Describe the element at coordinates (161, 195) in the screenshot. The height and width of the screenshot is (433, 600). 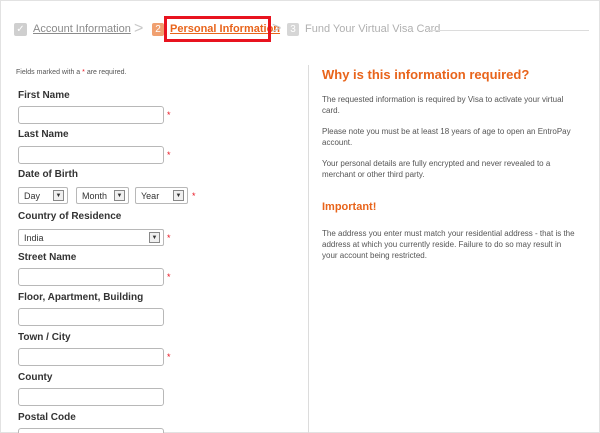
I see `dob-year-select: Year ▼` at that location.